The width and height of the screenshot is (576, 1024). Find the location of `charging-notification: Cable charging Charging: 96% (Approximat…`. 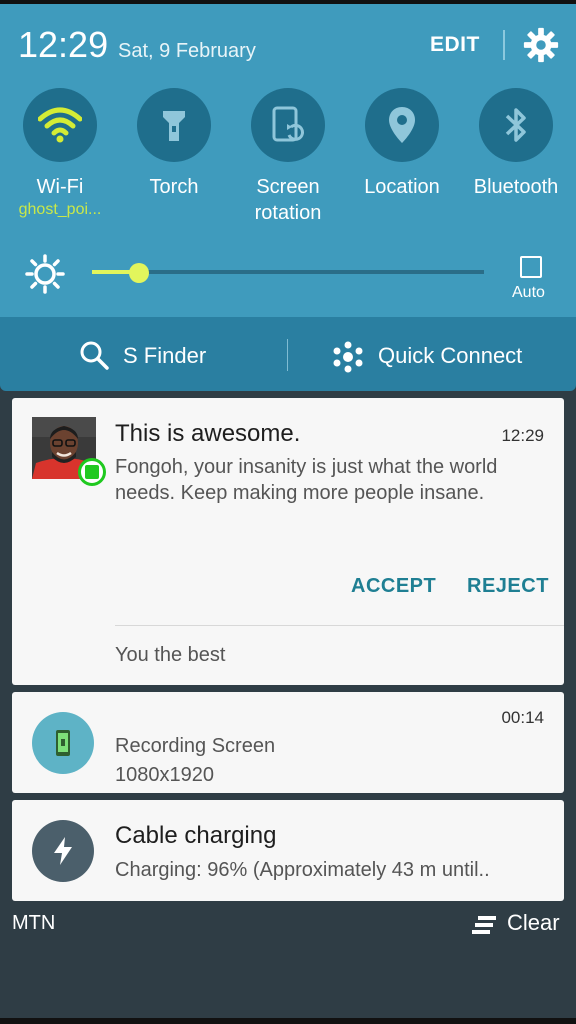

charging-notification: Cable charging Charging: 96% (Approximat… is located at coordinates (288, 850).